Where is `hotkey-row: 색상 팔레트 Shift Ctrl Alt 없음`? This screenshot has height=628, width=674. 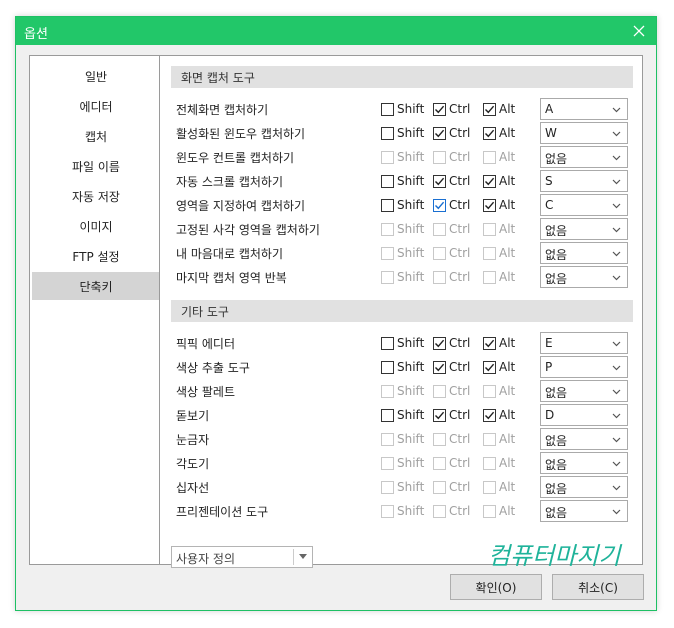
hotkey-row: 색상 팔레트 Shift Ctrl Alt 없음 is located at coordinates (401, 391).